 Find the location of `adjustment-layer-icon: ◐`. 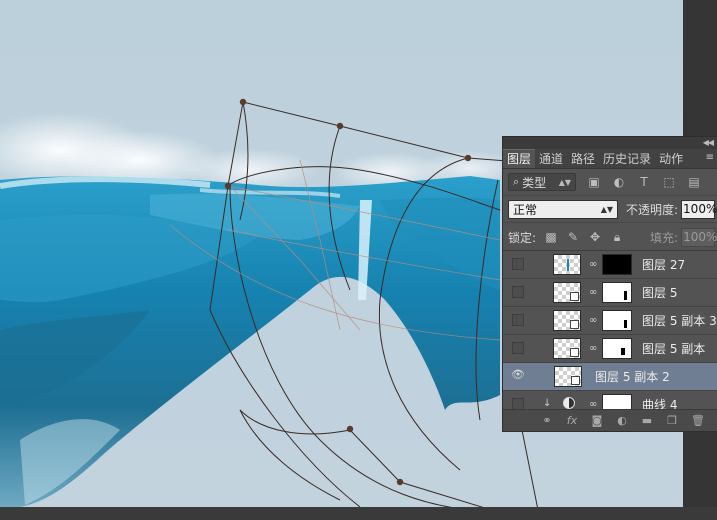

adjustment-layer-icon: ◐ is located at coordinates (622, 421).